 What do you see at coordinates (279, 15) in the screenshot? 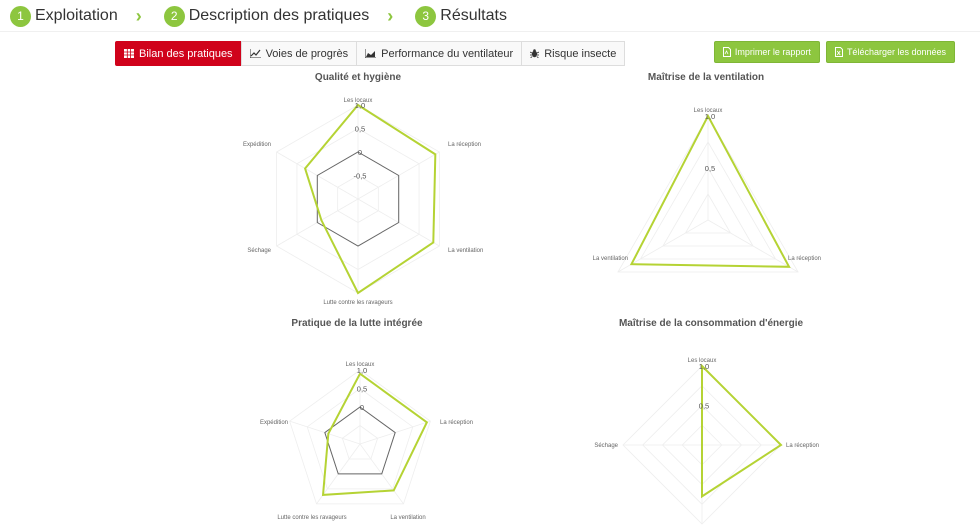
I see `step-label: Description des pratiques` at bounding box center [279, 15].